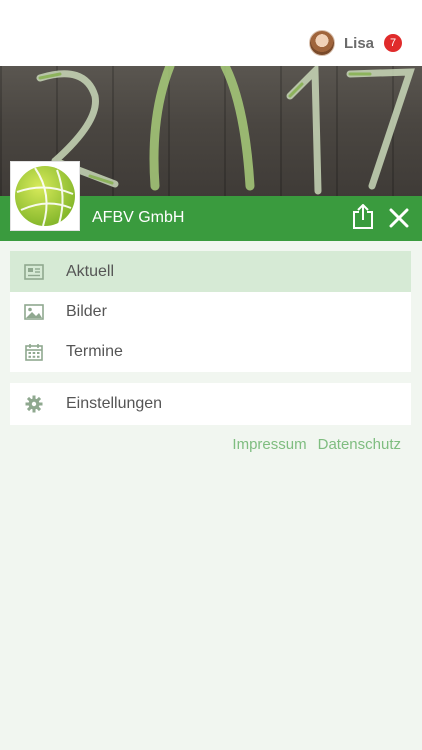 This screenshot has height=750, width=422. I want to click on menu-item-bilder: Bilder, so click(210, 312).